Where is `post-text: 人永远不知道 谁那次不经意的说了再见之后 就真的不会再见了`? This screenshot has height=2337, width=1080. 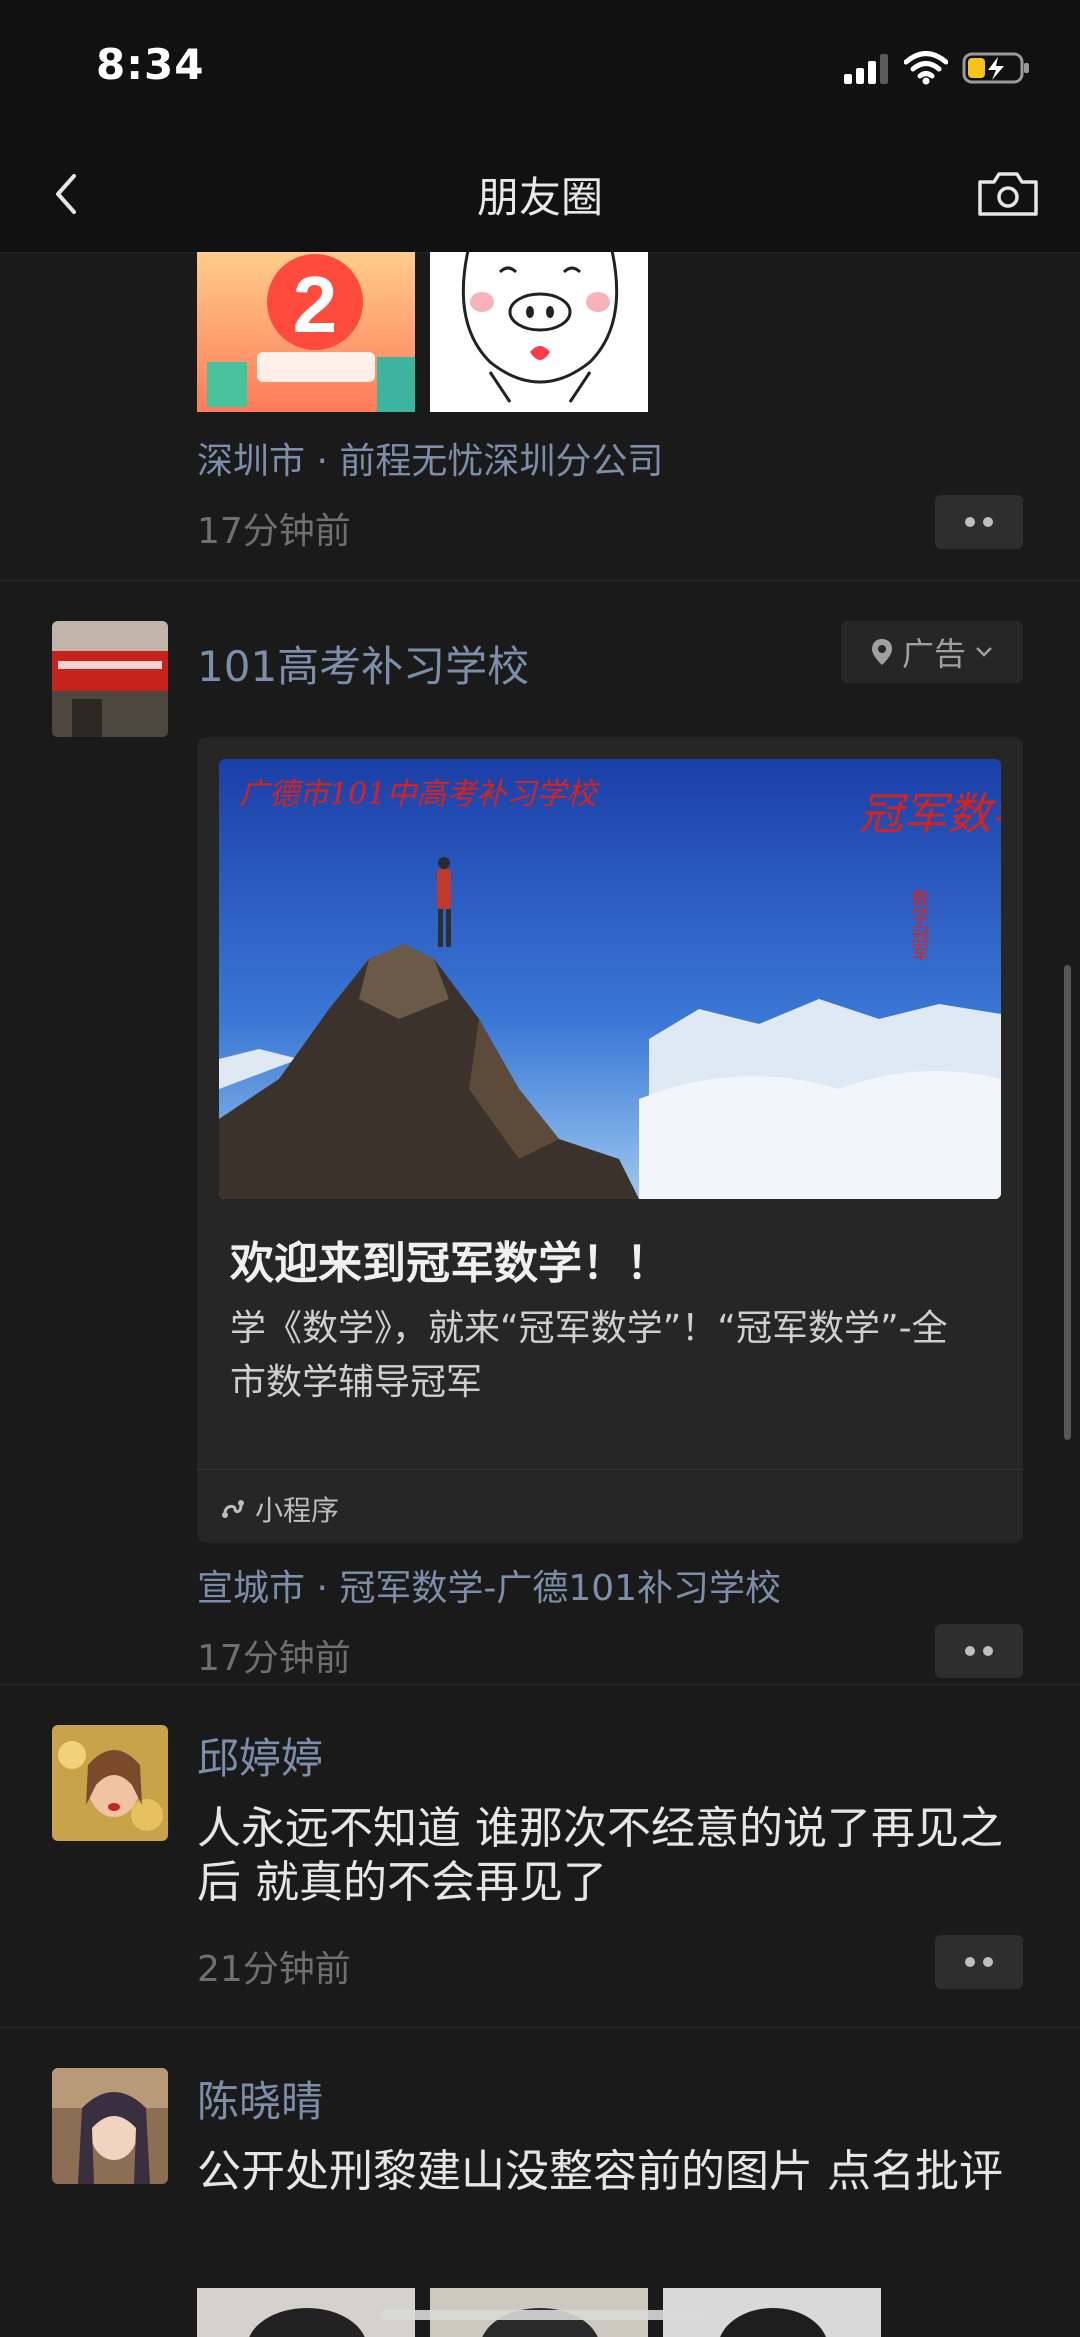
post-text: 人永远不知道 谁那次不经意的说了再见之后 就真的不会再见了 is located at coordinates (600, 1855).